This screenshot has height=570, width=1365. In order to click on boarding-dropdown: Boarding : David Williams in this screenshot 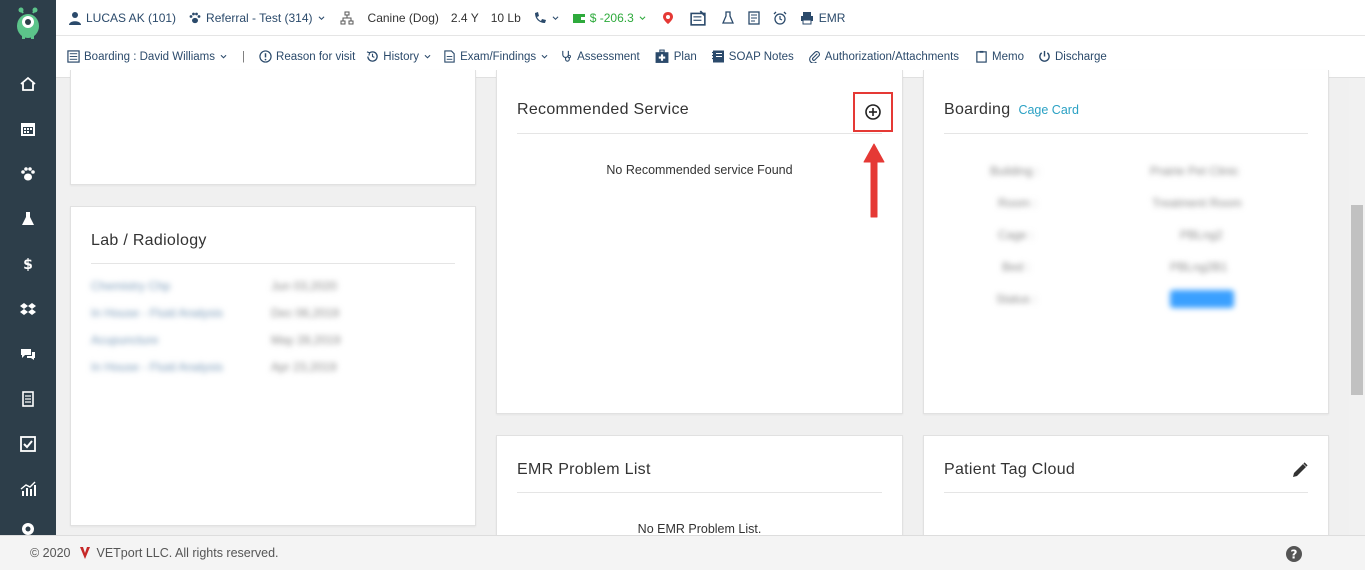, I will do `click(147, 56)`.